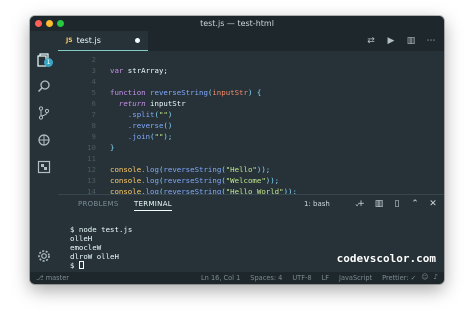 The image size is (474, 327). What do you see at coordinates (44, 151) in the screenshot?
I see `activity-bar: 1` at bounding box center [44, 151].